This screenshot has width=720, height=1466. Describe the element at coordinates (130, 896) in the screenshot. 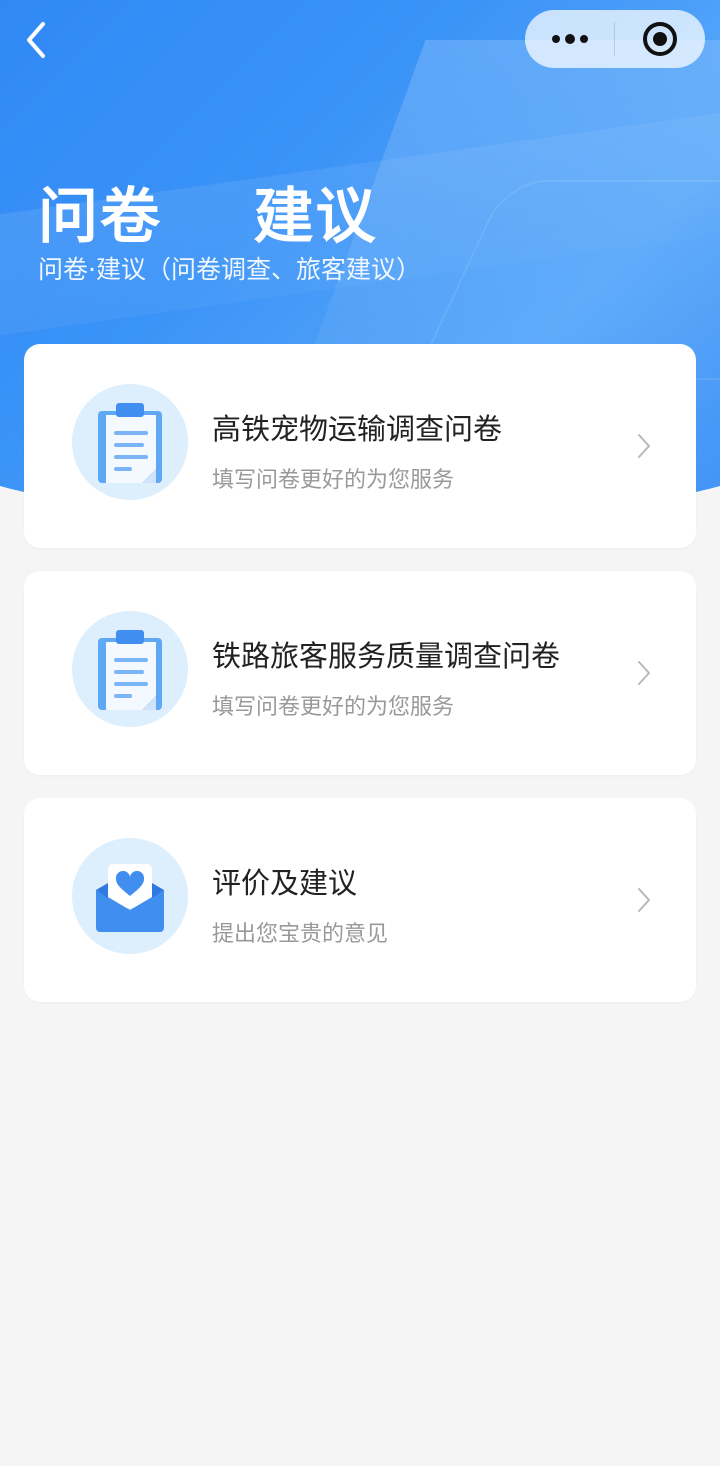

I see `heart-envelope-icon` at that location.